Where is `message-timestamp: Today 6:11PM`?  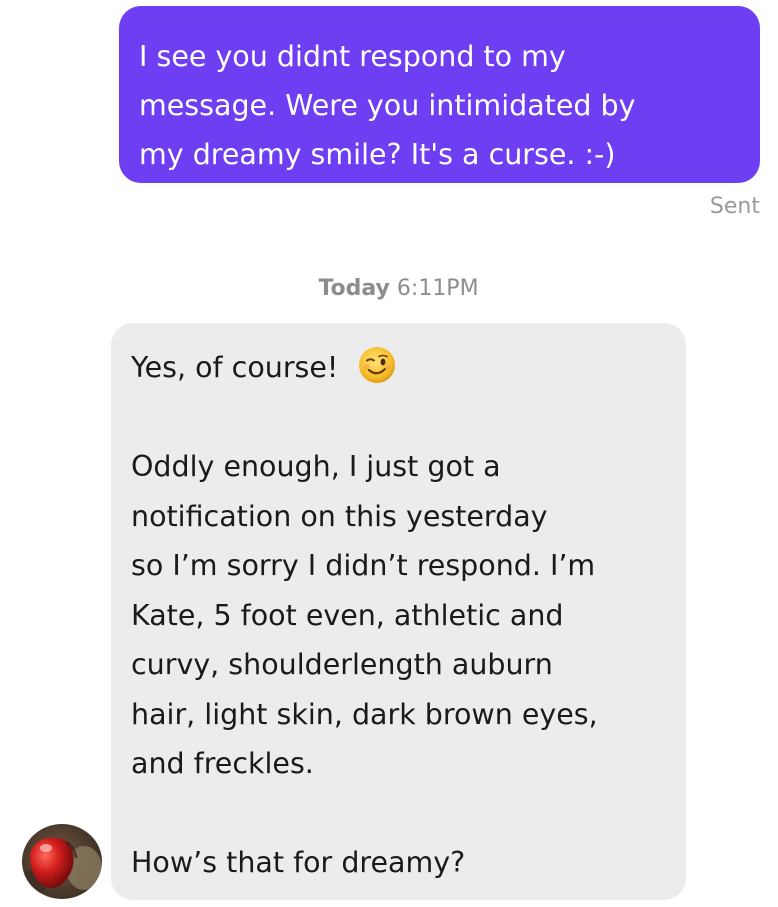
message-timestamp: Today 6:11PM is located at coordinates (389, 288).